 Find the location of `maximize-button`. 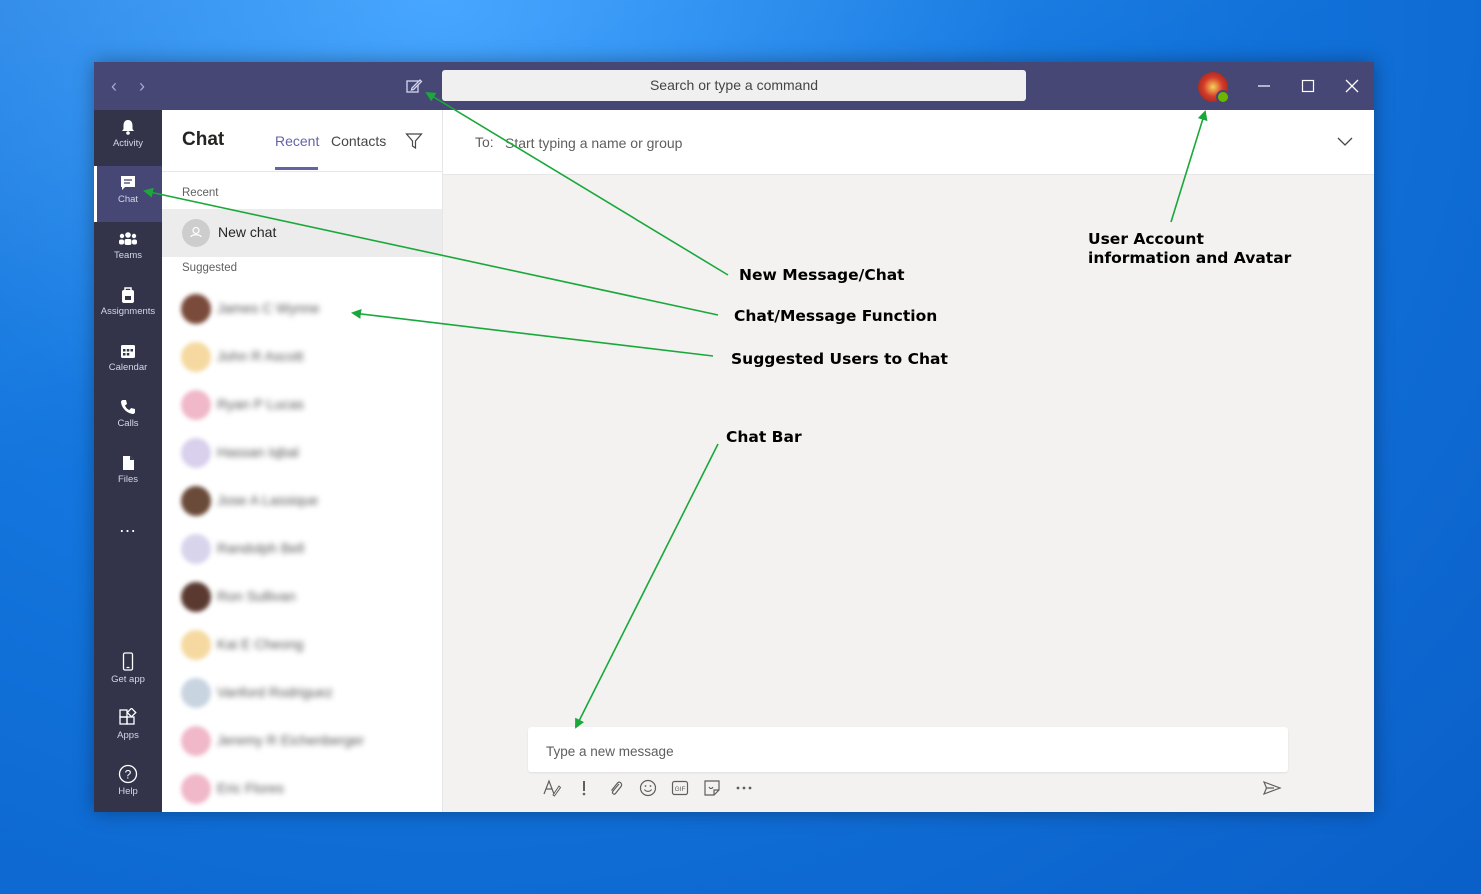

maximize-button is located at coordinates (1308, 86).